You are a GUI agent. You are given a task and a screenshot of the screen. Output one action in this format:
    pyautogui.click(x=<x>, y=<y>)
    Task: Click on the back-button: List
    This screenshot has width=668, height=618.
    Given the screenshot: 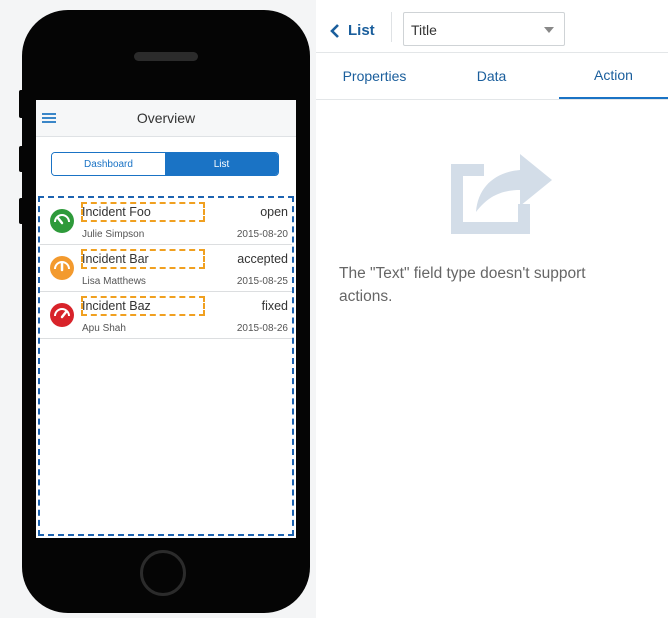 What is the action you would take?
    pyautogui.click(x=352, y=30)
    